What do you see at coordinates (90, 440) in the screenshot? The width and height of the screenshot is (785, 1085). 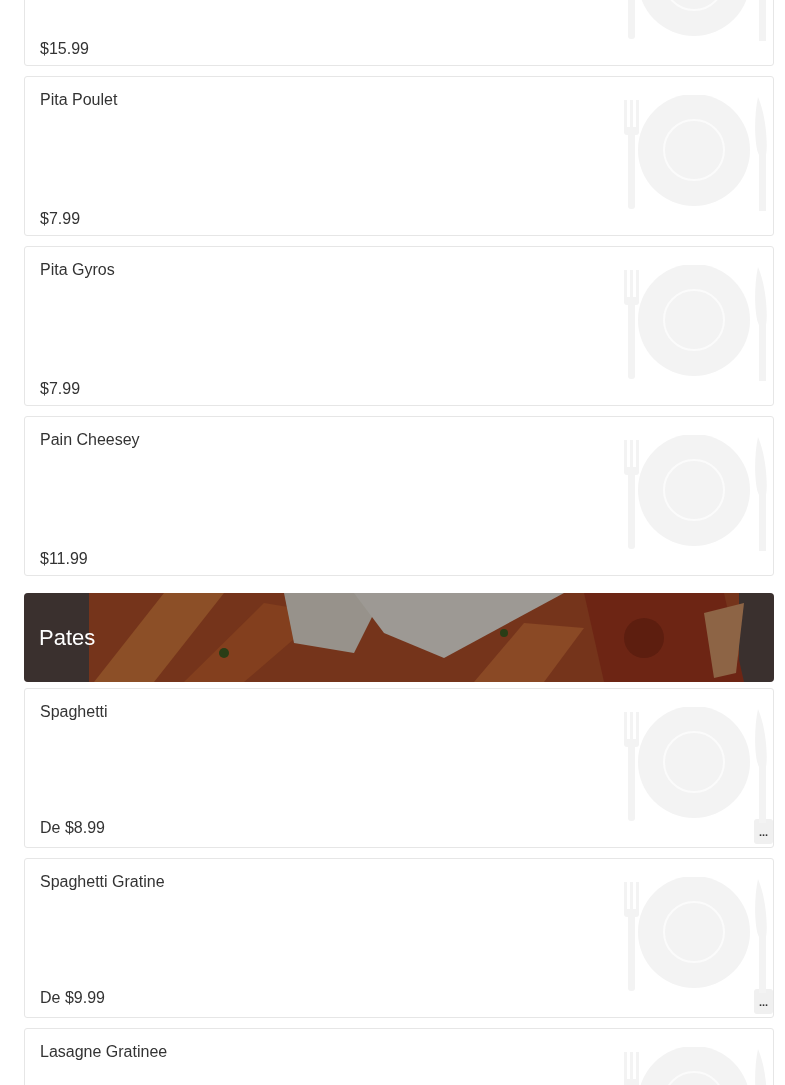 I see `item-name: Pain Cheesey` at bounding box center [90, 440].